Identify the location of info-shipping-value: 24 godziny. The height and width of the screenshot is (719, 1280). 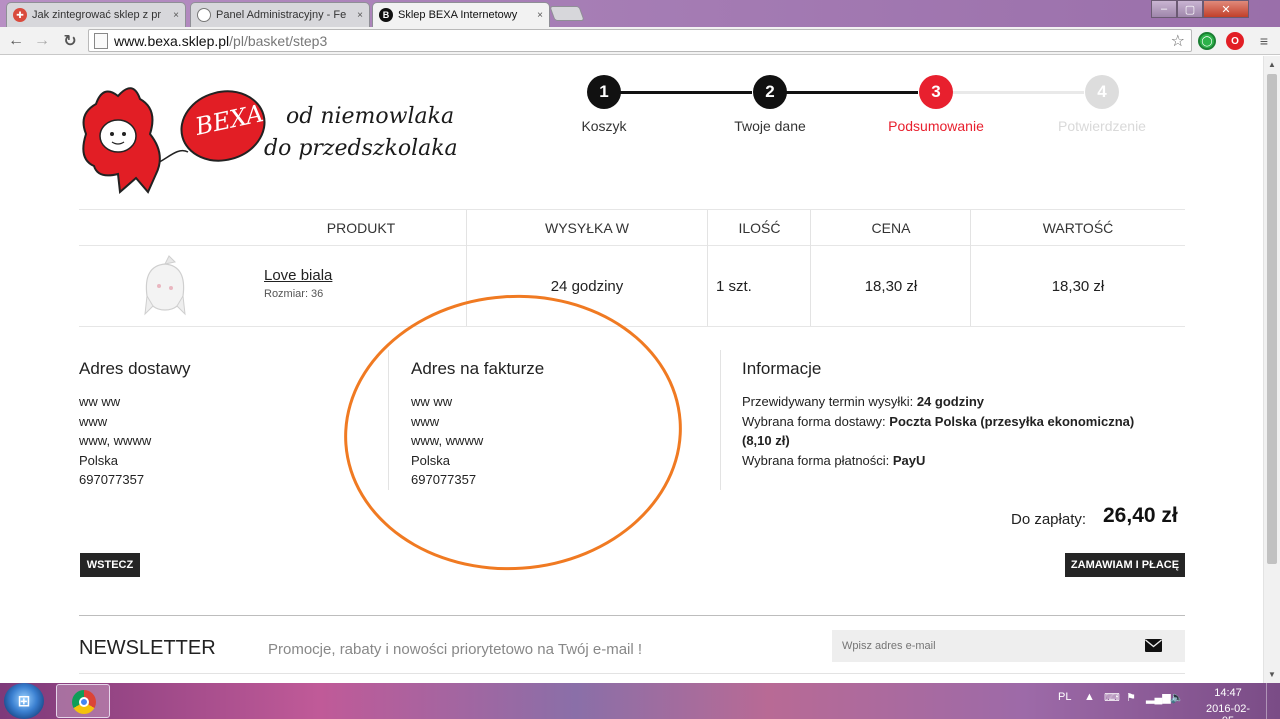
(950, 401).